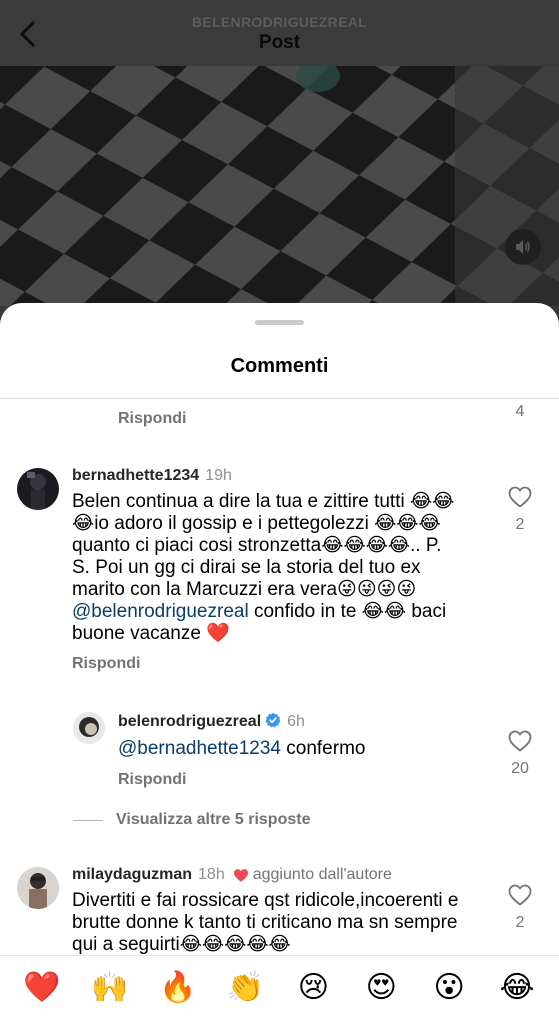  I want to click on comment-line: qui a seguirti😂😂😂😂😂, so click(181, 944).